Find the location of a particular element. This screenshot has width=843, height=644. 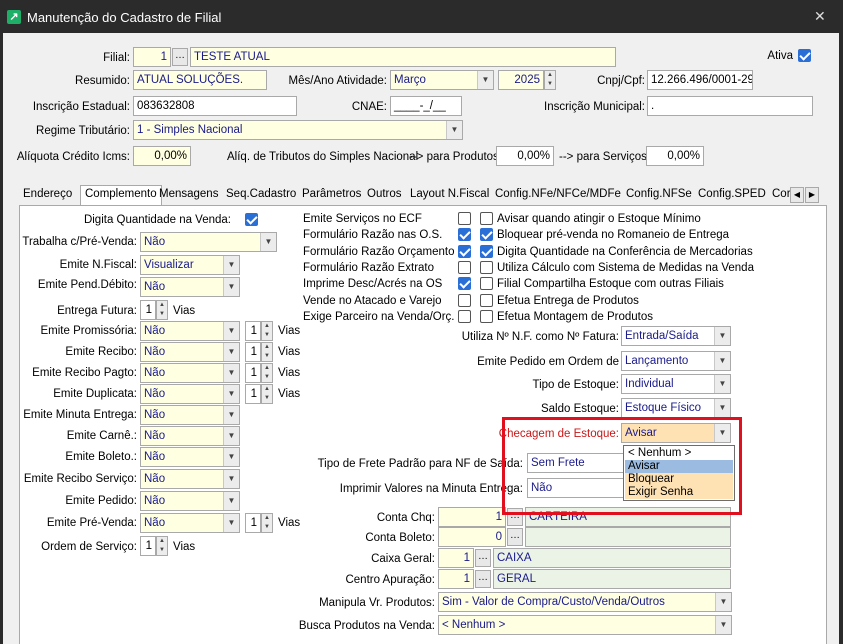

resumido-input: ATUAL SOLUÇÕES. is located at coordinates (200, 80).